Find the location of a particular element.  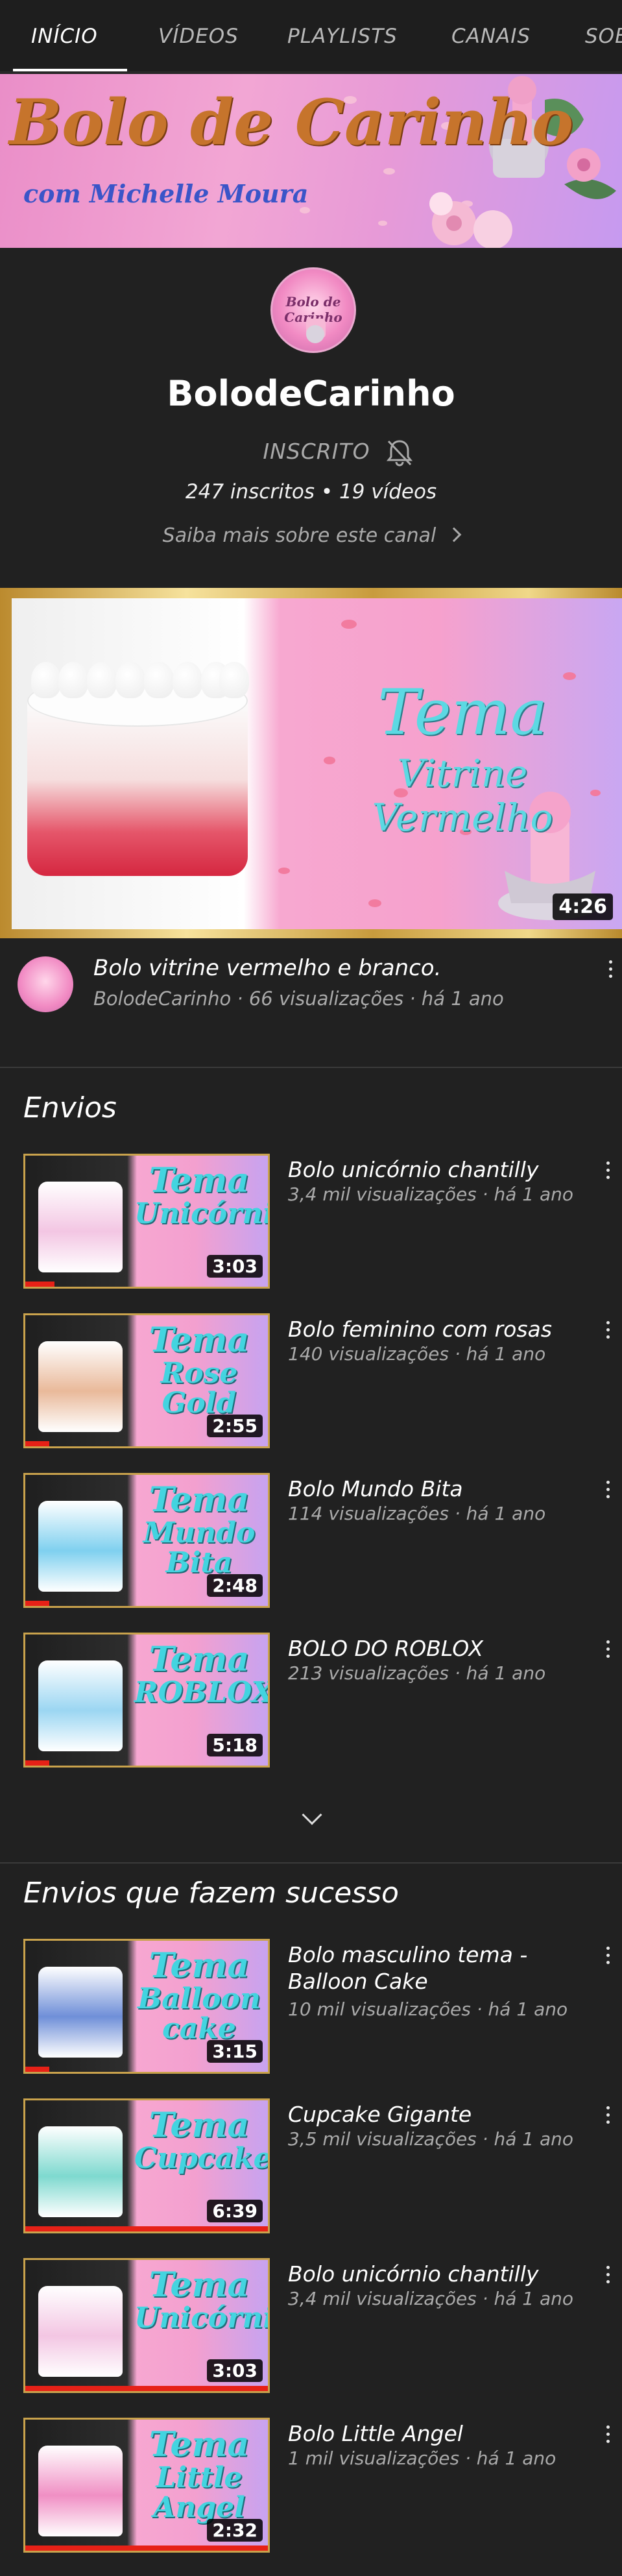

tab-canais: CANAIS is located at coordinates (491, 35).